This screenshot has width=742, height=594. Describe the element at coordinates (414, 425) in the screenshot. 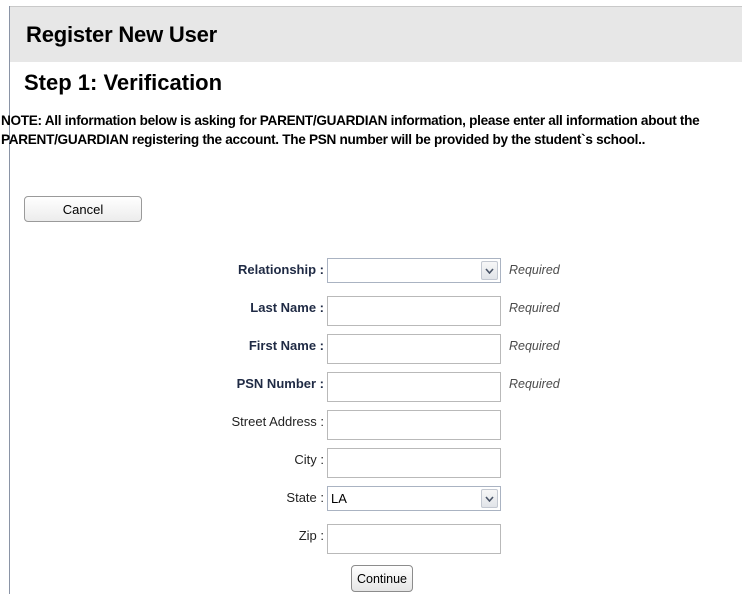

I see `street-address-field` at that location.